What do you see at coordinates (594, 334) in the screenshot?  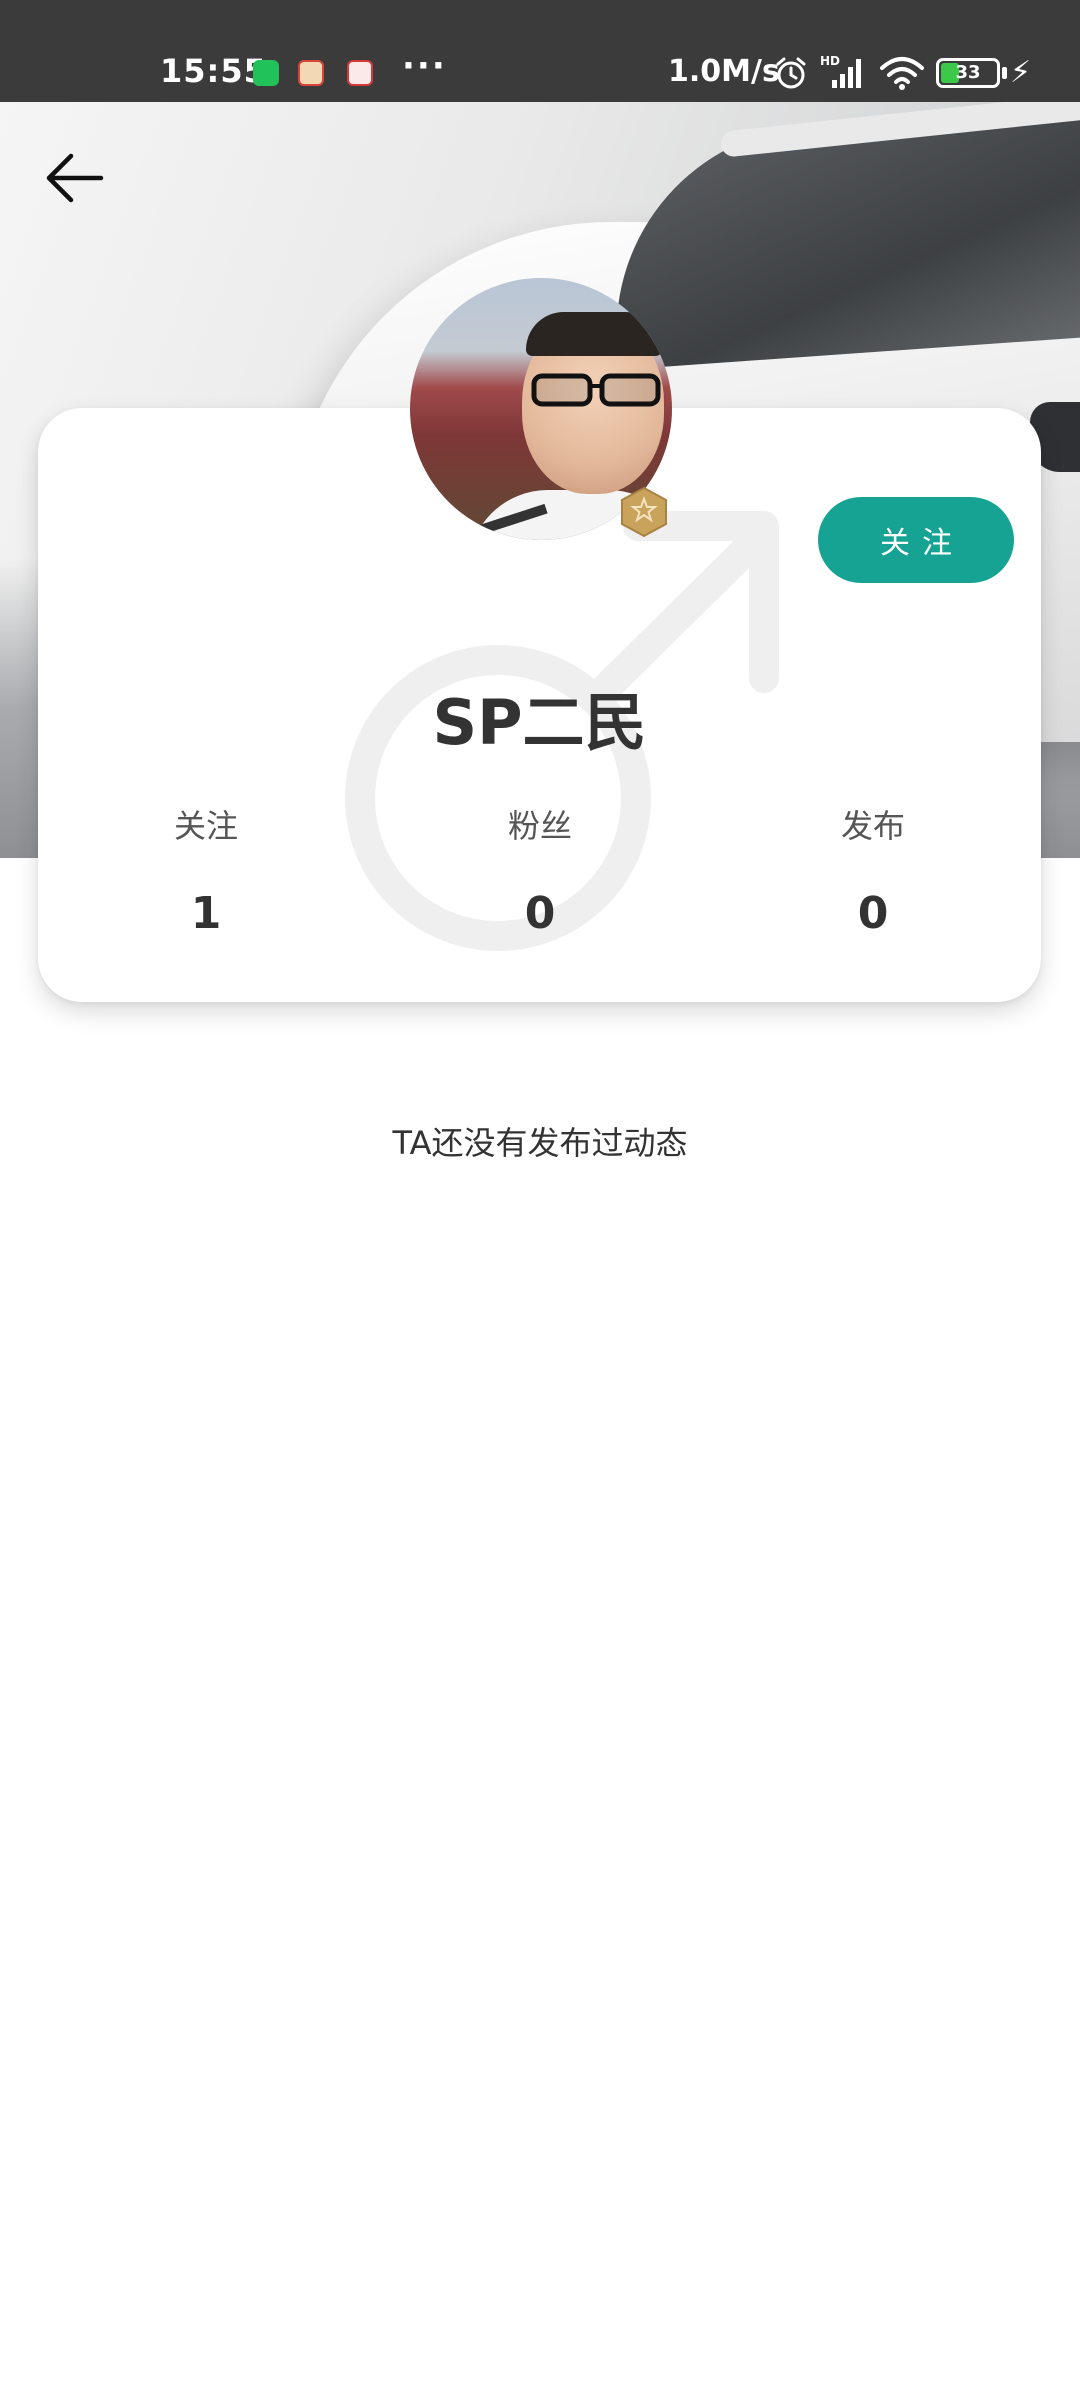 I see `avatar-hair` at bounding box center [594, 334].